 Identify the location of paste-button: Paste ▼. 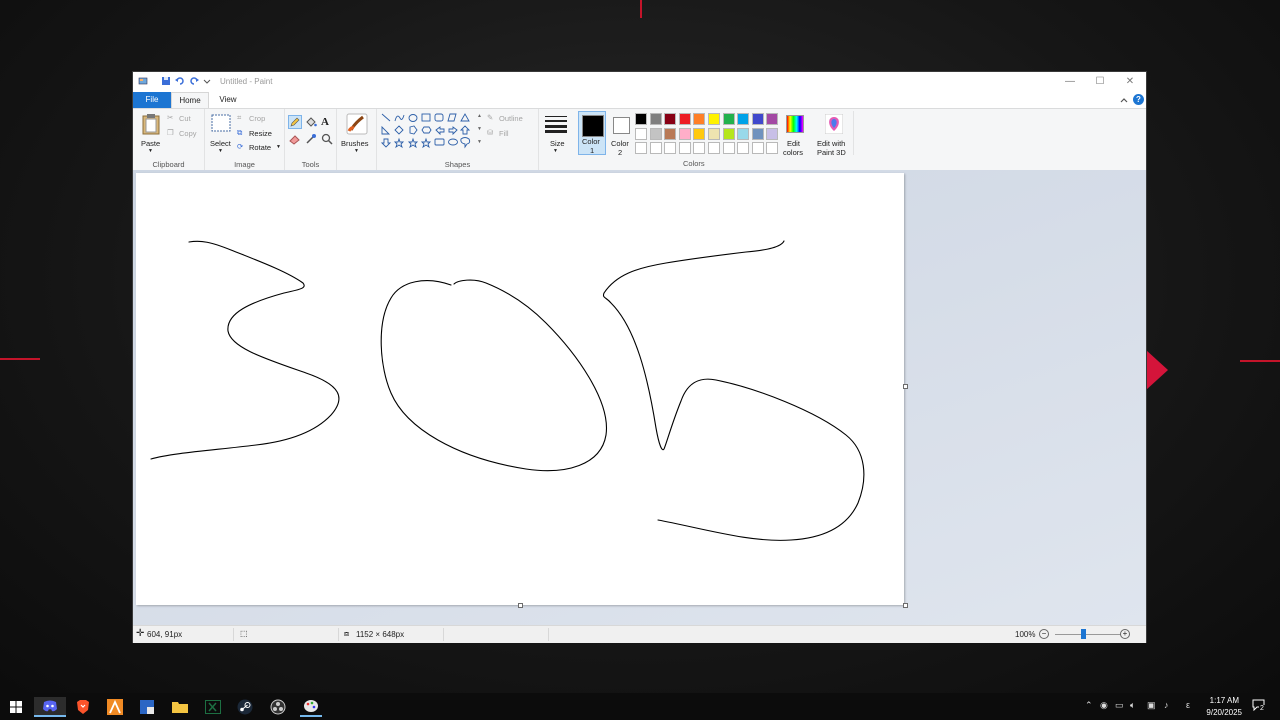
(151, 133).